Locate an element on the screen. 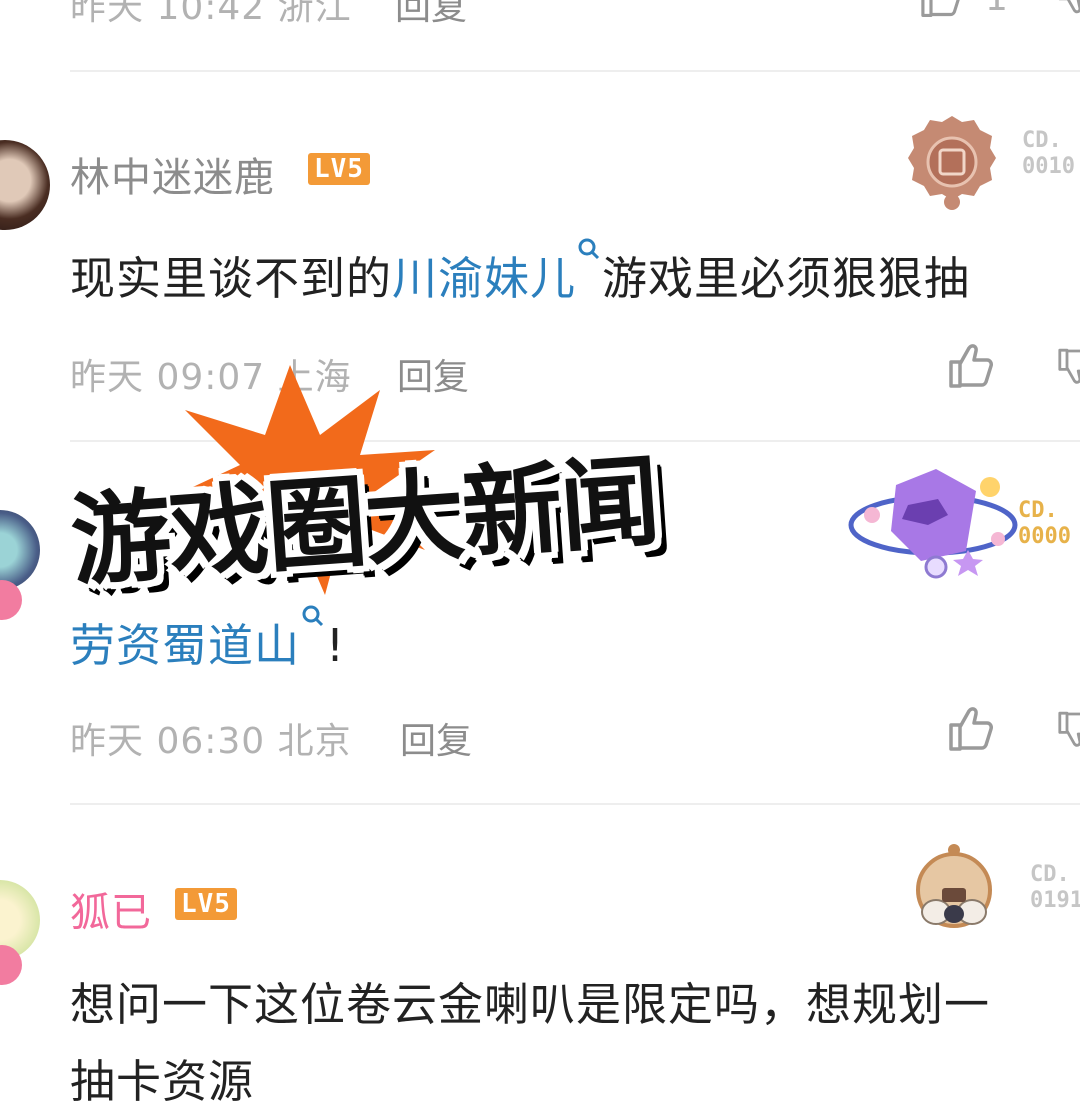 Image resolution: width=1080 pixels, height=1110 pixels. comment-0-meta: 昨天 10:42 浙江 is located at coordinates (211, 14).